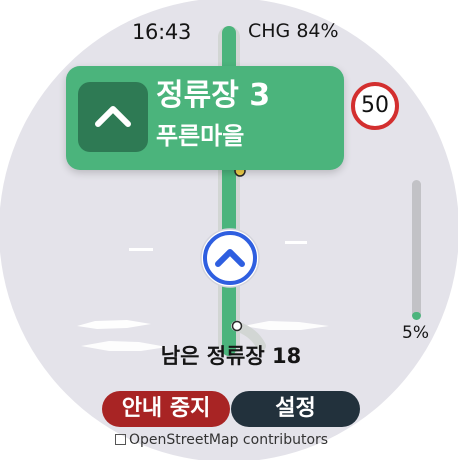  Describe the element at coordinates (229, 440) in the screenshot. I see `map-attribution-text: OpenStreetMap contributors` at that location.